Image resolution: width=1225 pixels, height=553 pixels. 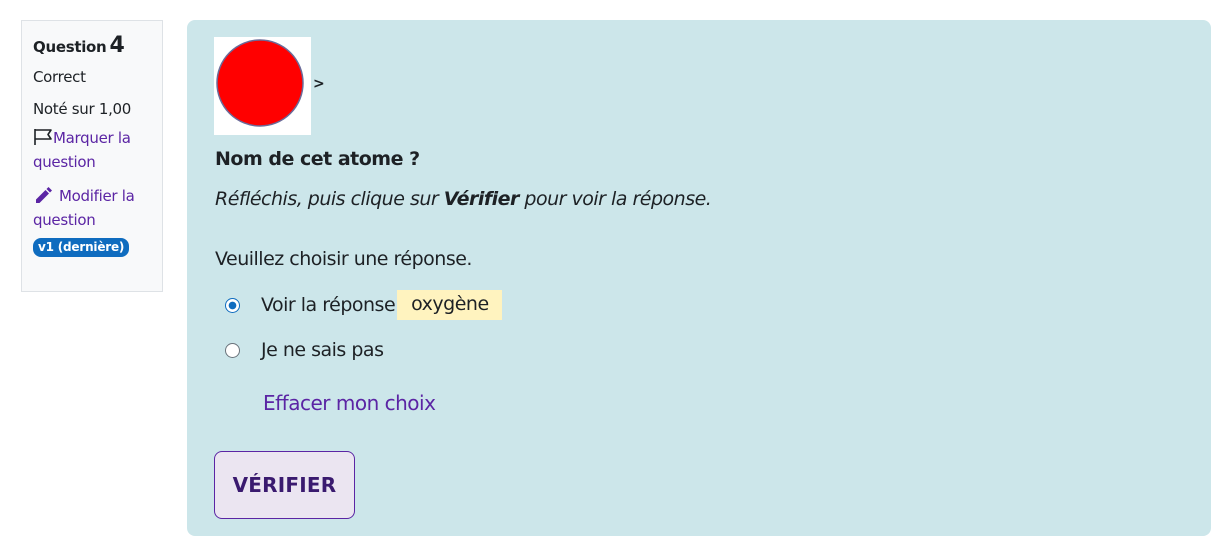 I want to click on question-number-heading: Question 4, so click(x=92, y=45).